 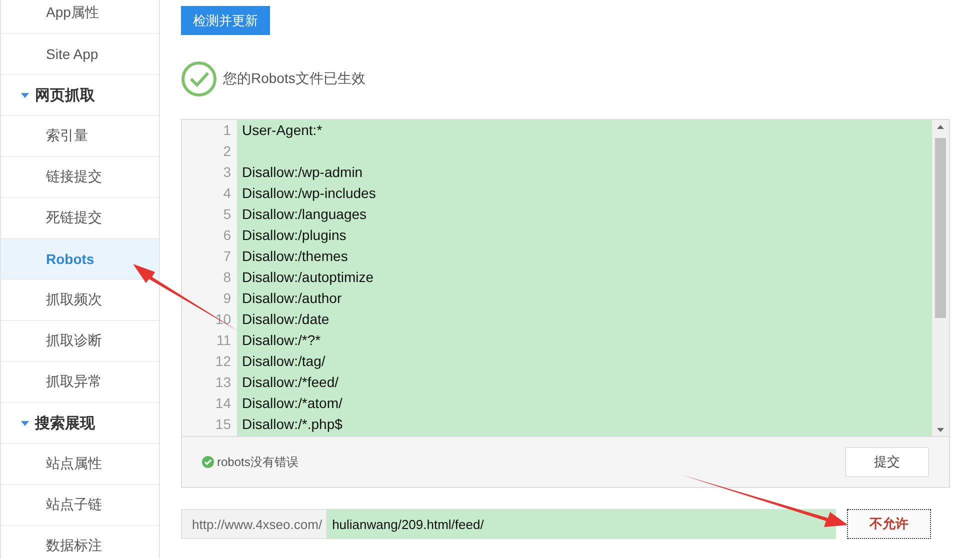 What do you see at coordinates (225, 20) in the screenshot?
I see `update-button: 检测并更新` at bounding box center [225, 20].